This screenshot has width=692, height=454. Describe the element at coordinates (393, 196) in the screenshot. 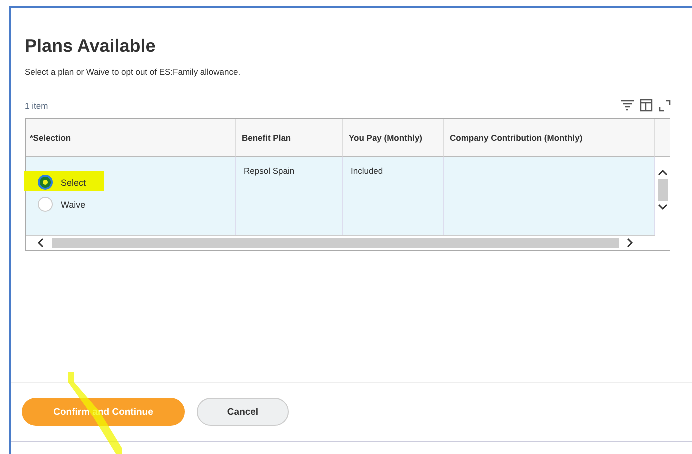

I see `table-cell: Included` at that location.